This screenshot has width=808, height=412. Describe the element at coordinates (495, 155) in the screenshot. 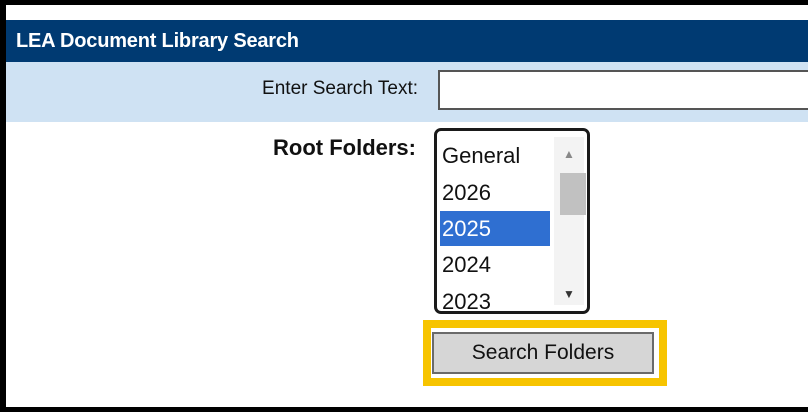

I see `folder-option-general: General` at that location.